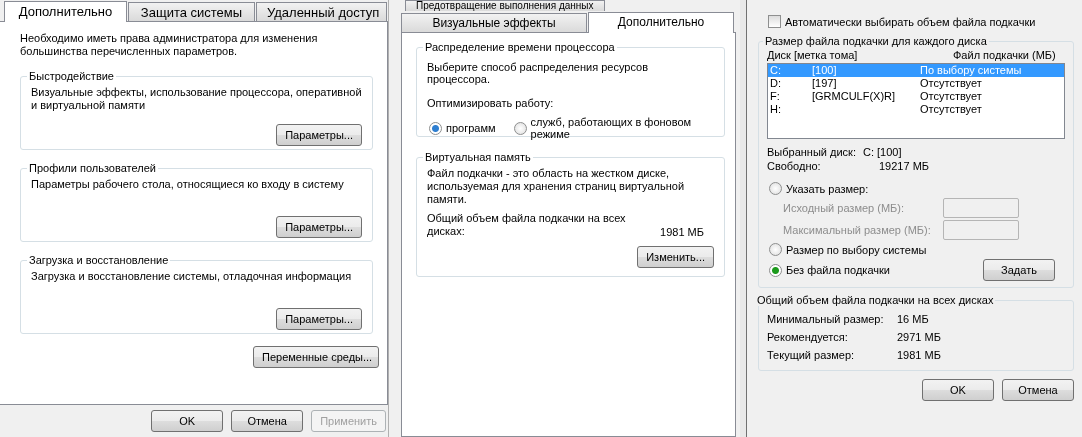 This screenshot has width=1082, height=437. Describe the element at coordinates (902, 21) in the screenshot. I see `auto-size-checkbox: Автоматически выбирать объем файла подкачки` at that location.